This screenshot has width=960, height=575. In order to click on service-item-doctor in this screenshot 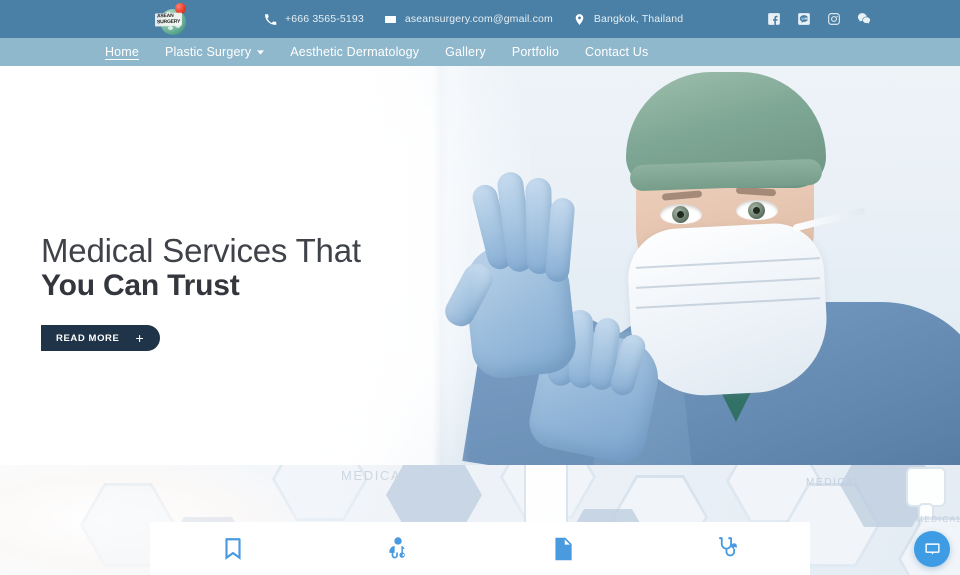, I will do `click(397, 548)`.